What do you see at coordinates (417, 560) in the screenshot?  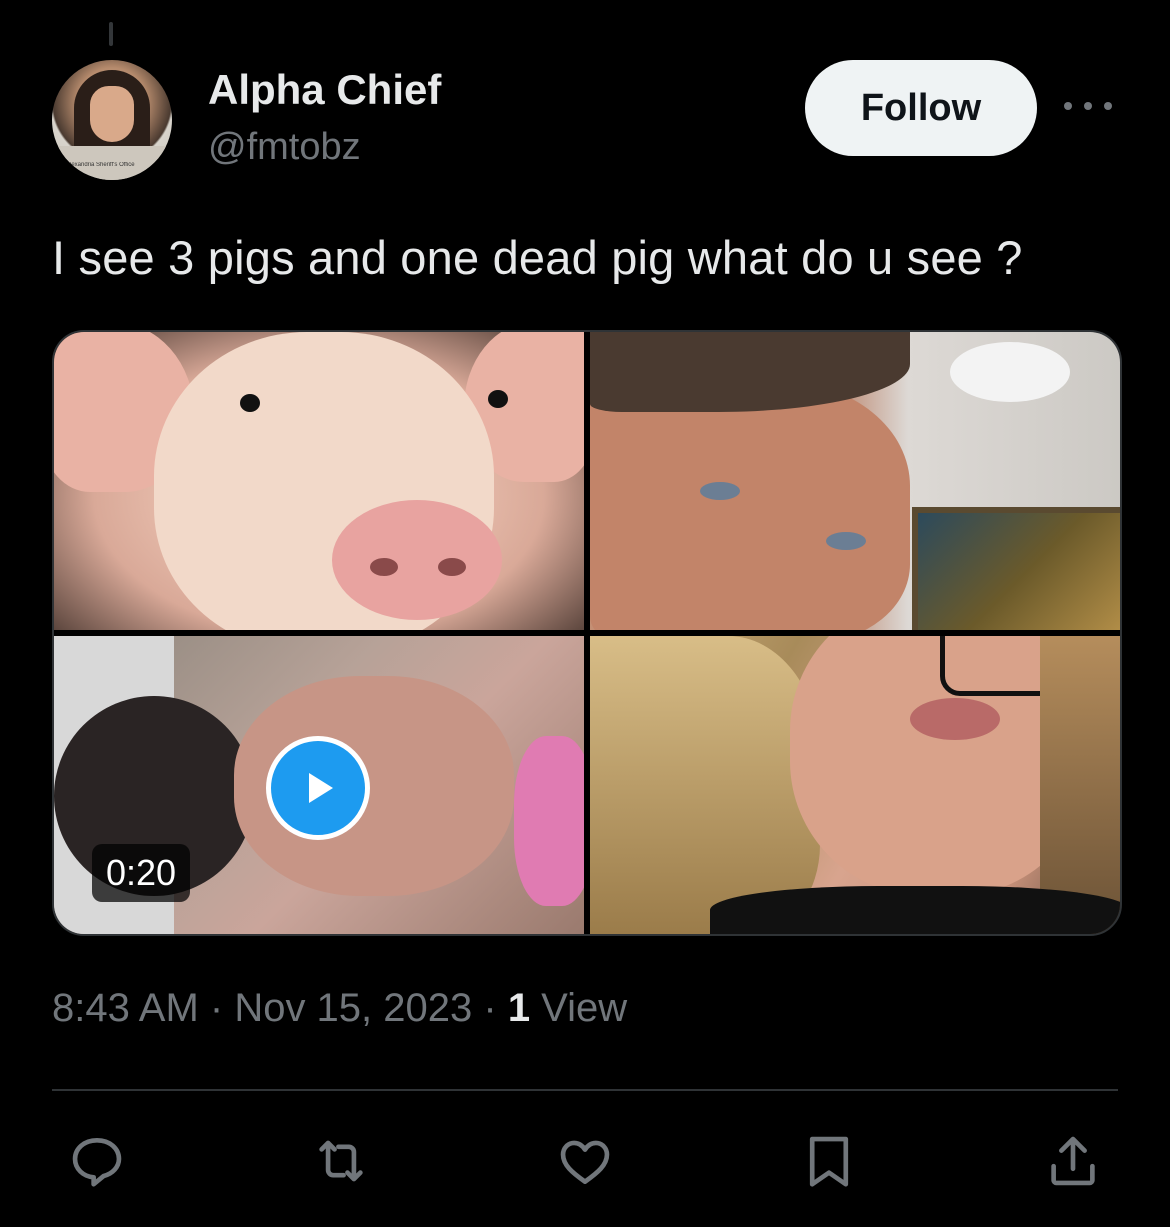 I see `pig-snout` at bounding box center [417, 560].